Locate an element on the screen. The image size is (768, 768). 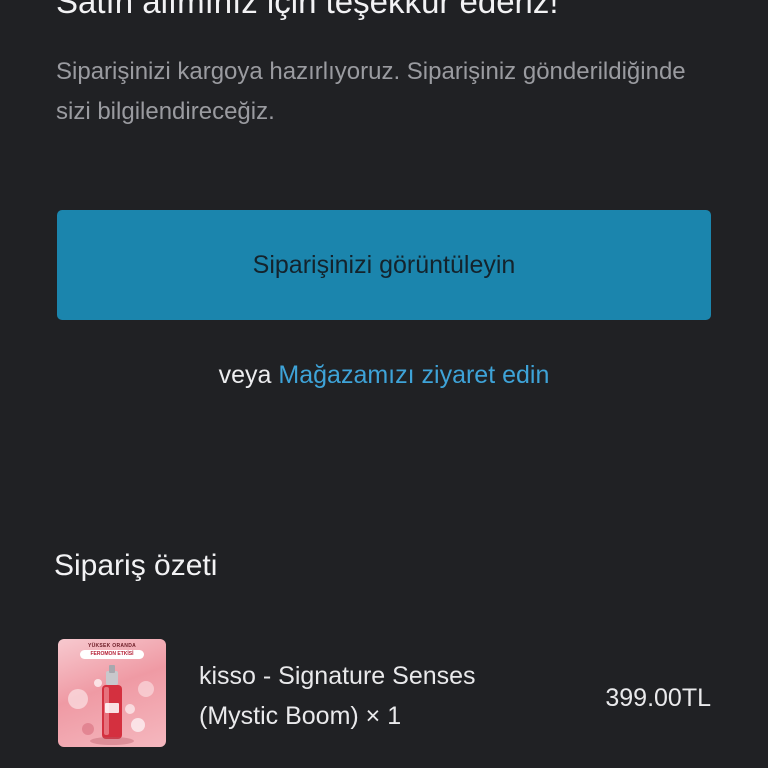
perfume-bottle-icon is located at coordinates (111, 705).